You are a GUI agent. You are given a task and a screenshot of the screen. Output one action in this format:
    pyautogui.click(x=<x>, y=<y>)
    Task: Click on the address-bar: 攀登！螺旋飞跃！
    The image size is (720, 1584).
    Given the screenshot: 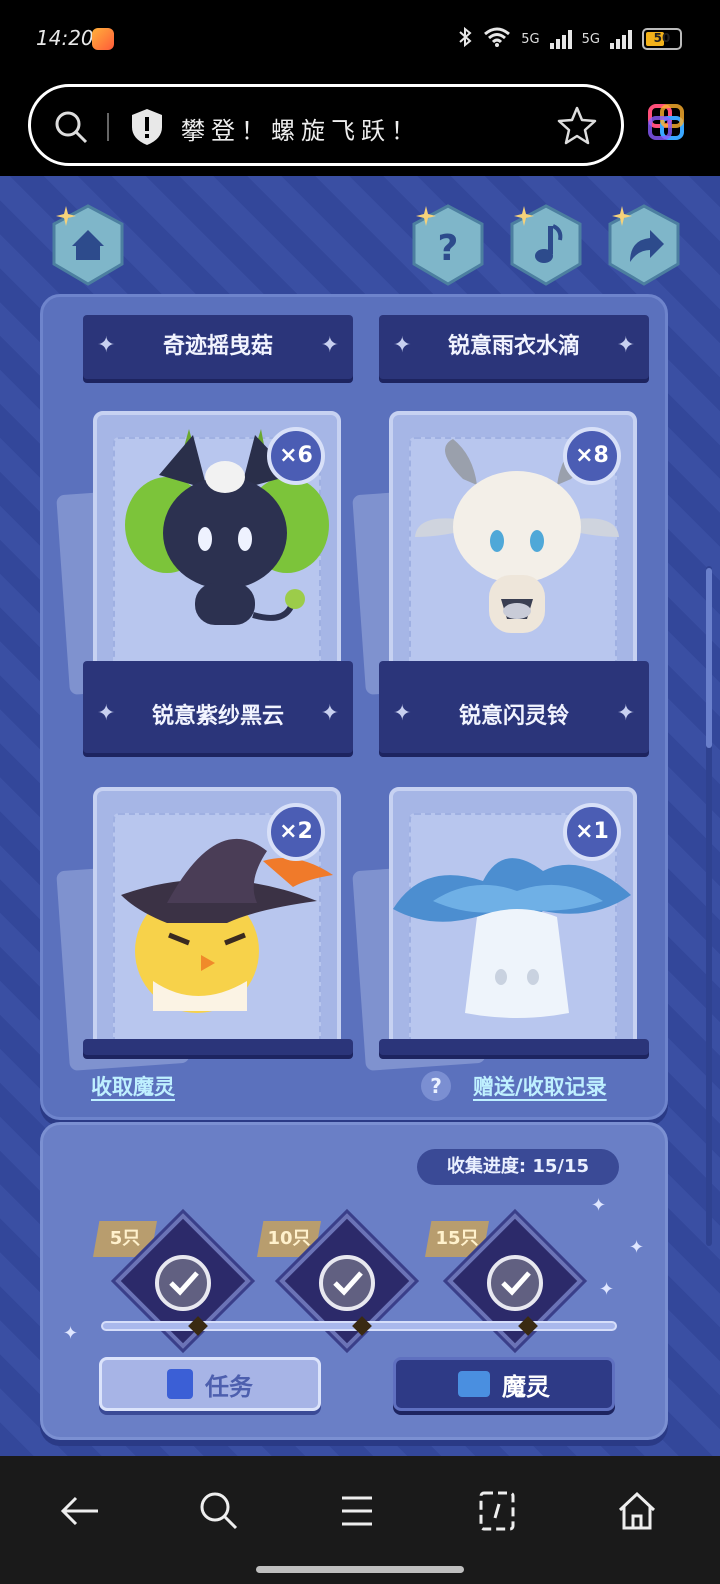 What is the action you would take?
    pyautogui.click(x=326, y=125)
    